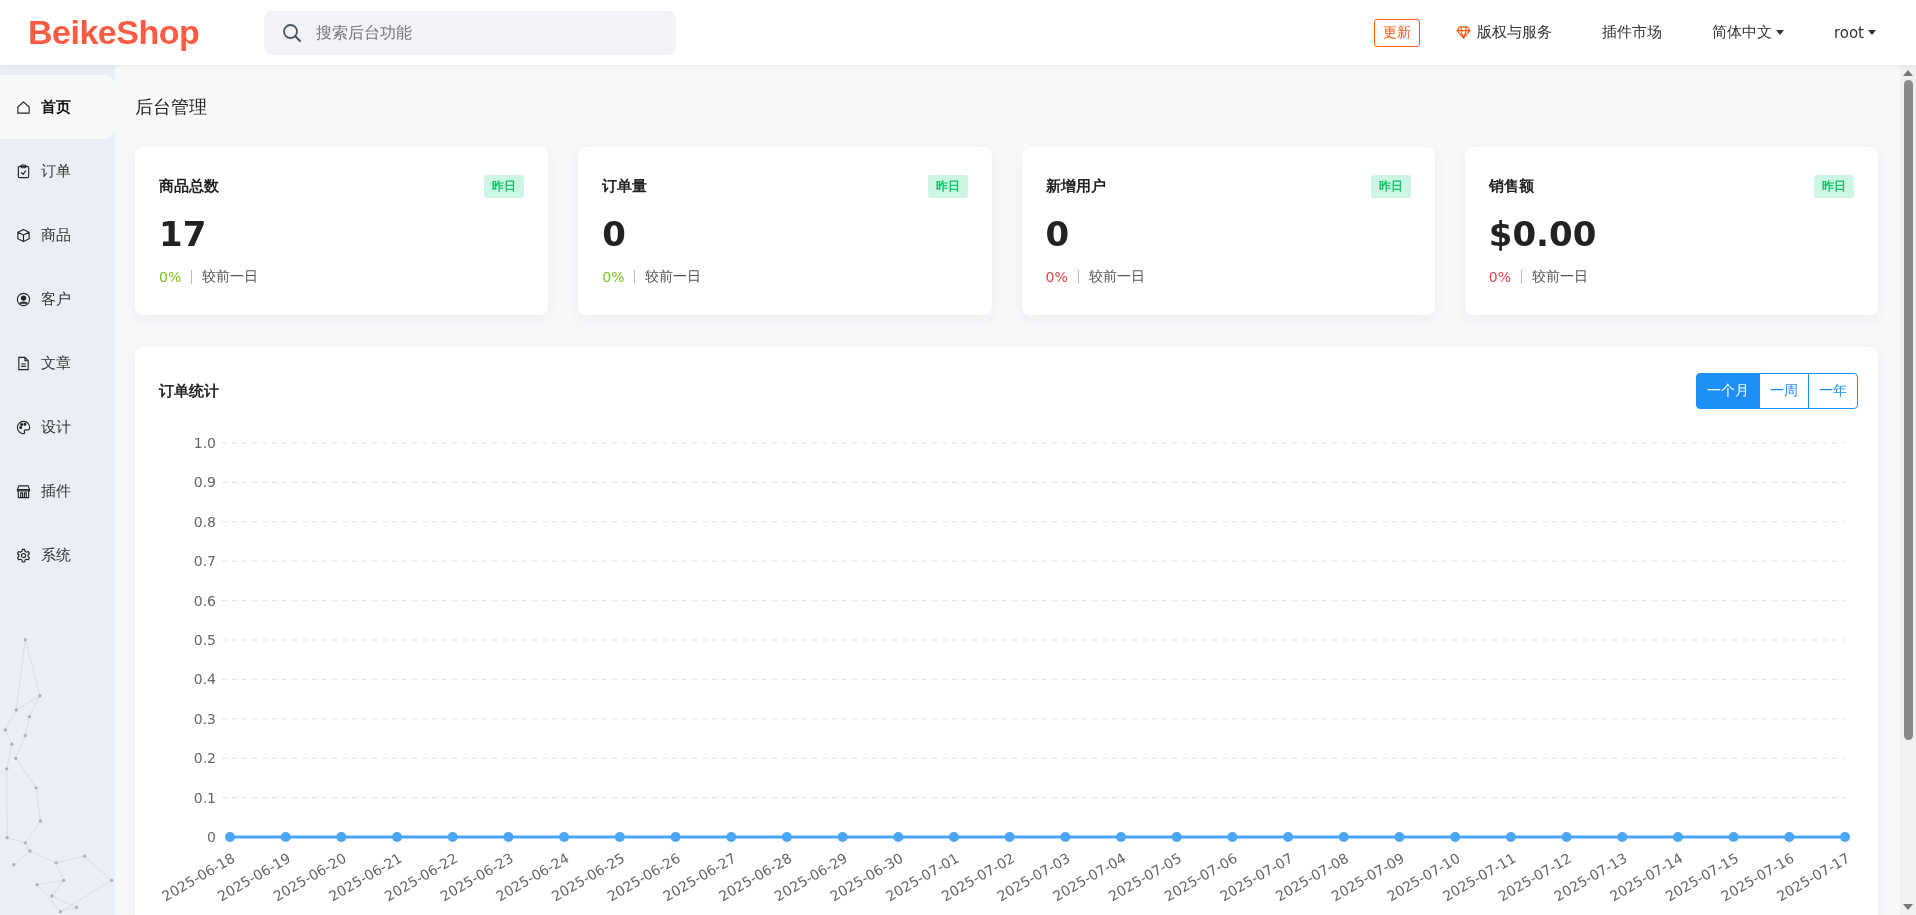 The image size is (1916, 915). I want to click on store-icon, so click(23, 491).